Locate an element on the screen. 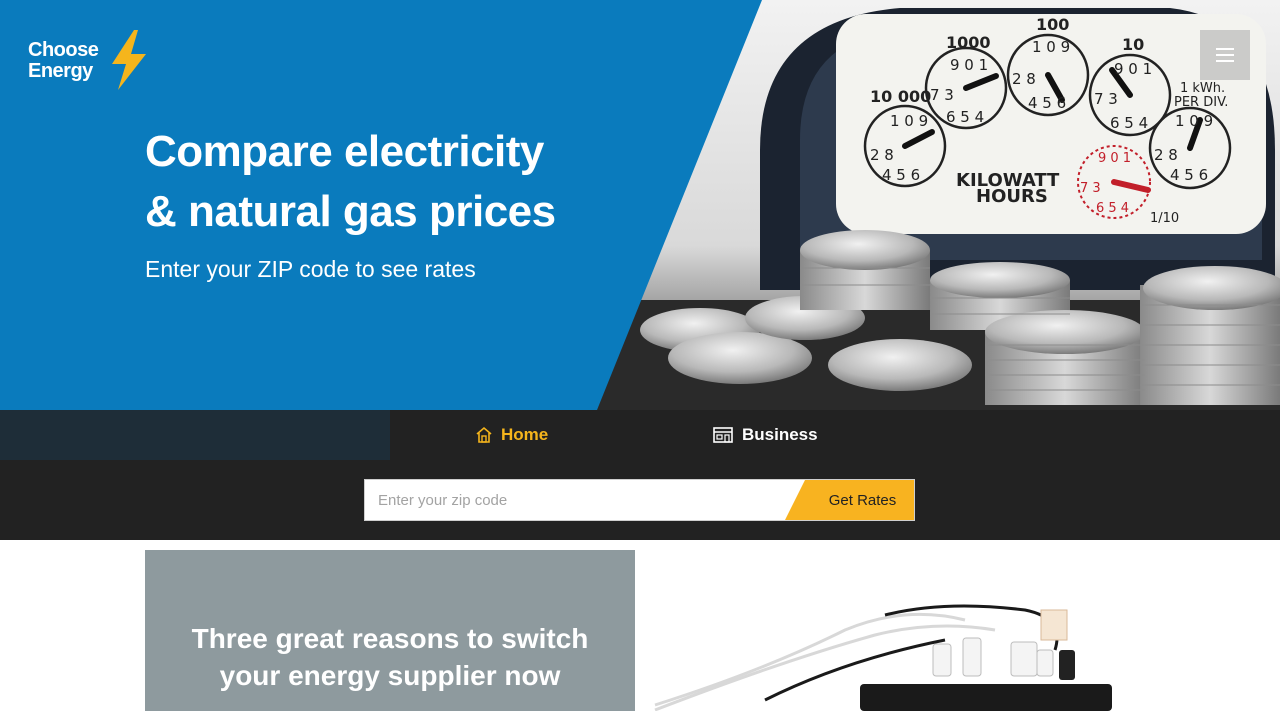 This screenshot has width=1280, height=711. zip-form: Get Rates is located at coordinates (639, 500).